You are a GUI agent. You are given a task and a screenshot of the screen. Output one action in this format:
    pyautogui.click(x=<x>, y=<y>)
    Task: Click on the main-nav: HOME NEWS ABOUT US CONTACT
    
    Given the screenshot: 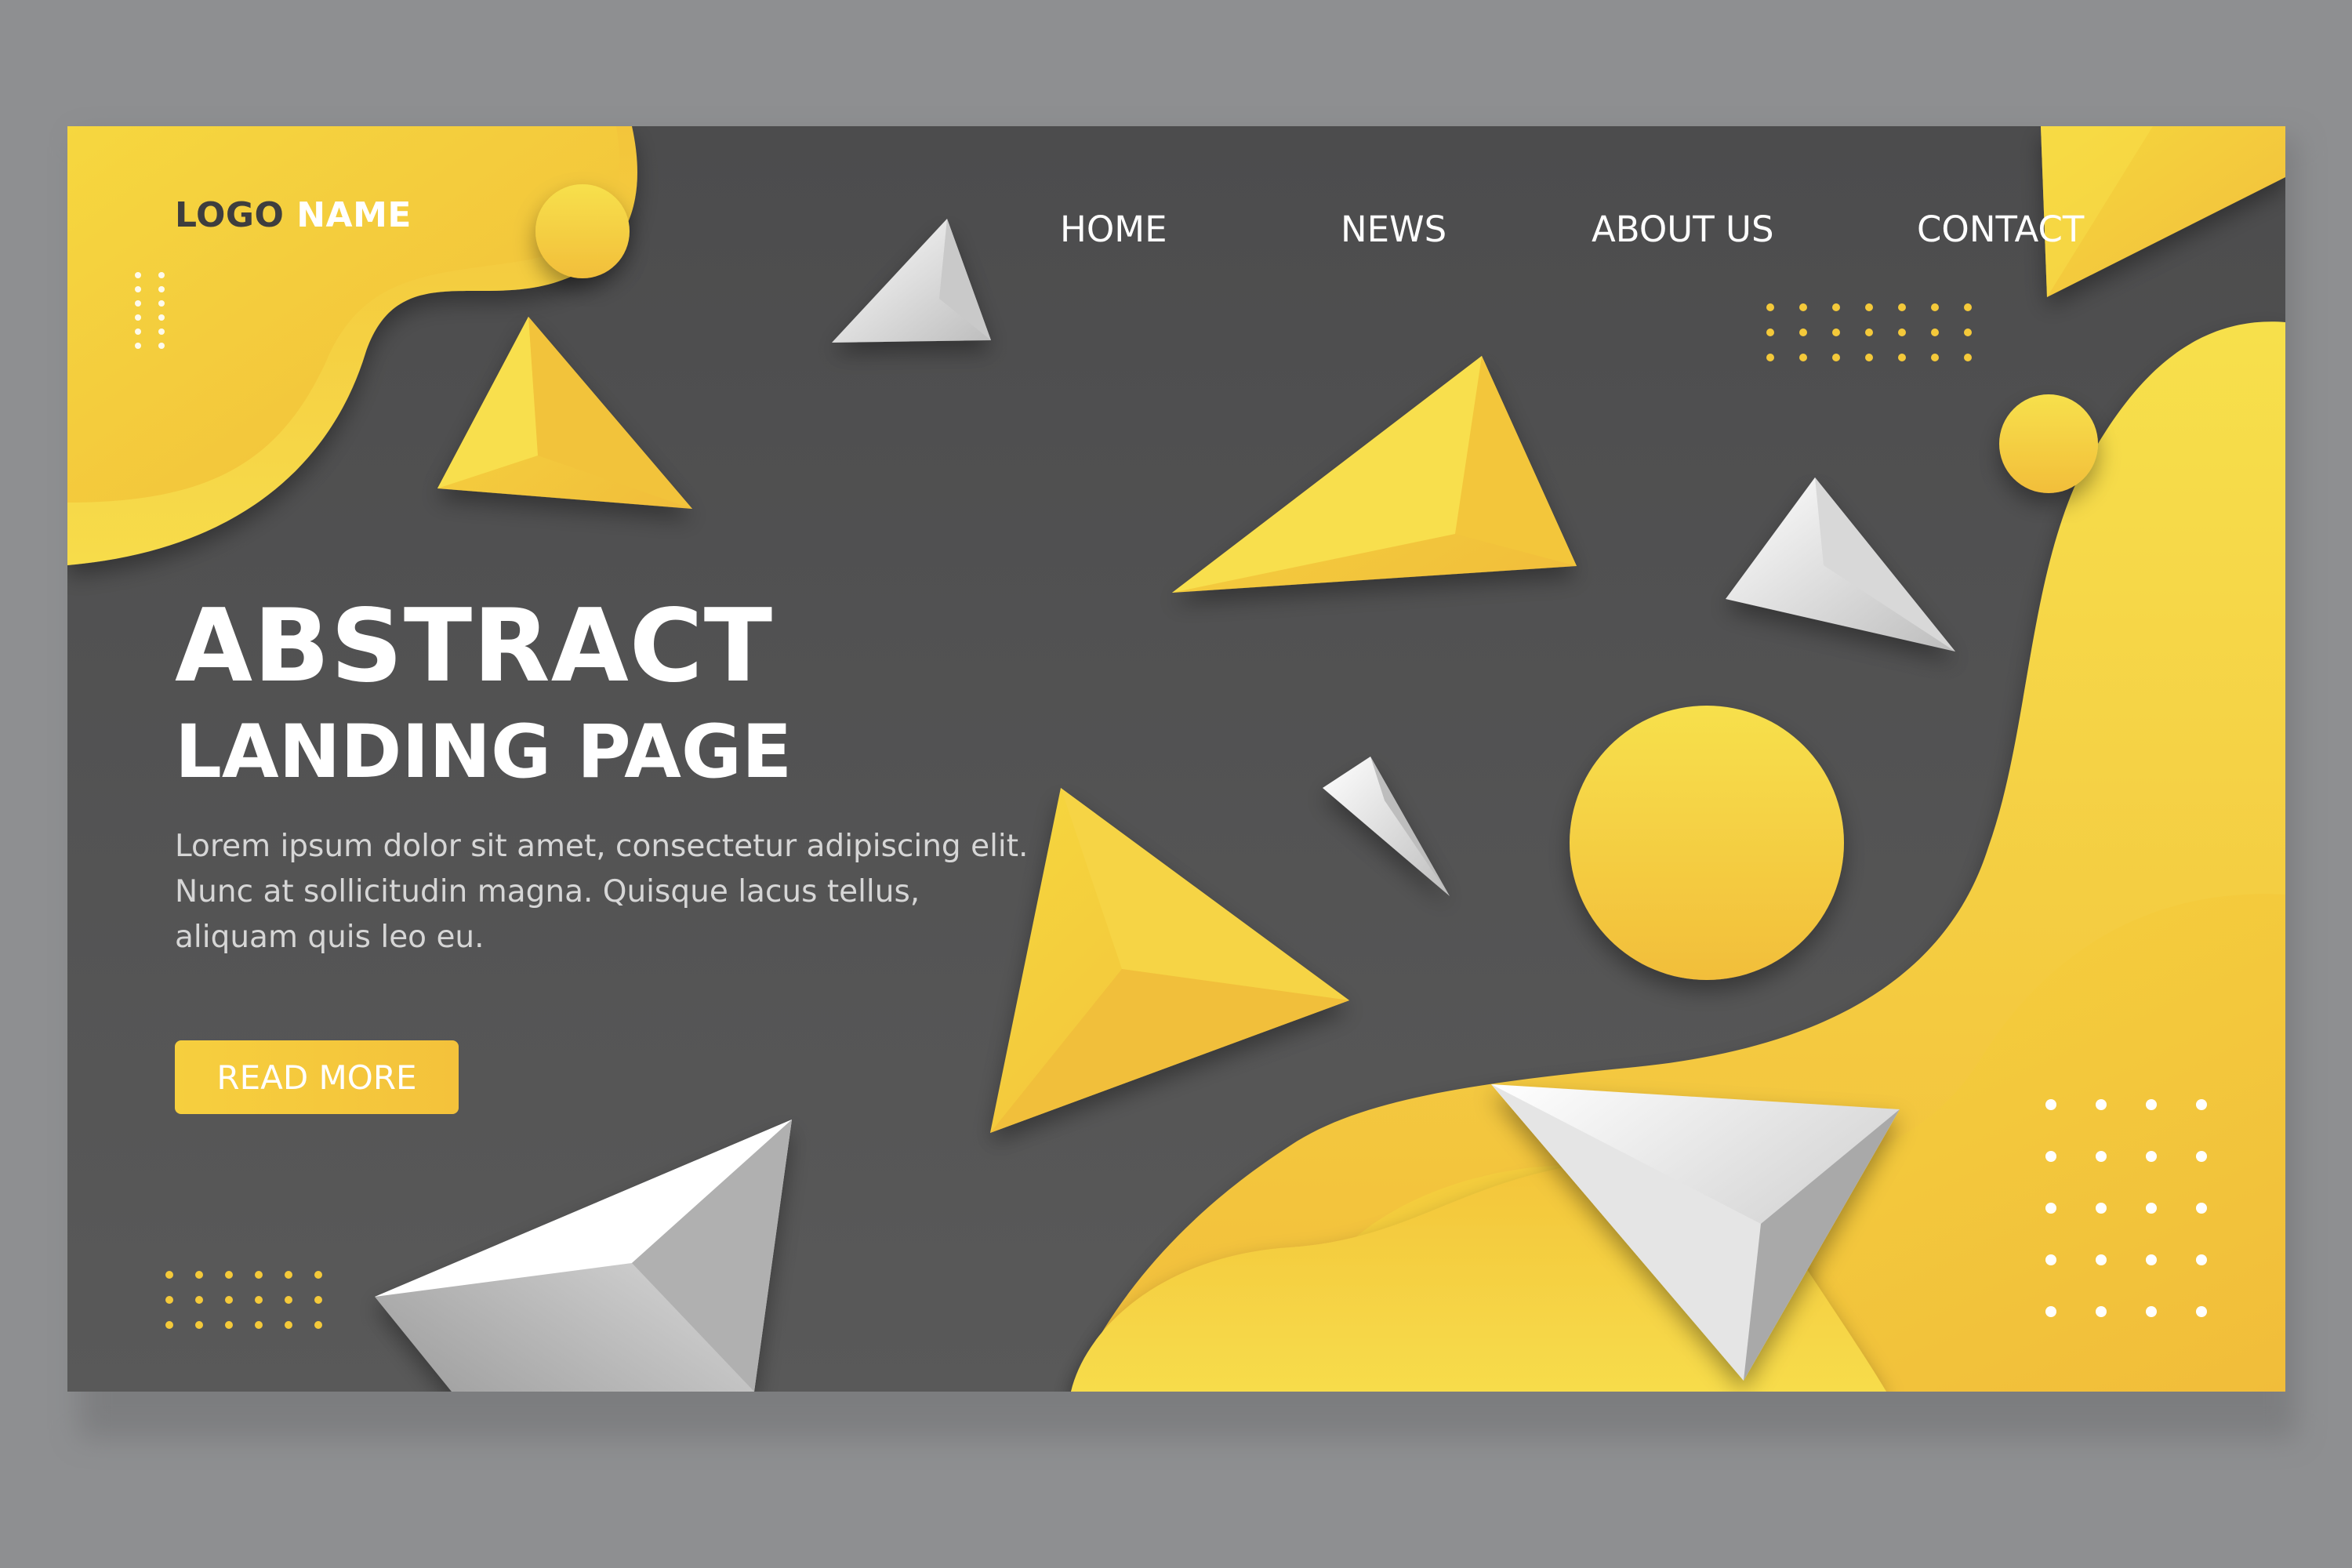 What is the action you would take?
    pyautogui.click(x=1176, y=236)
    